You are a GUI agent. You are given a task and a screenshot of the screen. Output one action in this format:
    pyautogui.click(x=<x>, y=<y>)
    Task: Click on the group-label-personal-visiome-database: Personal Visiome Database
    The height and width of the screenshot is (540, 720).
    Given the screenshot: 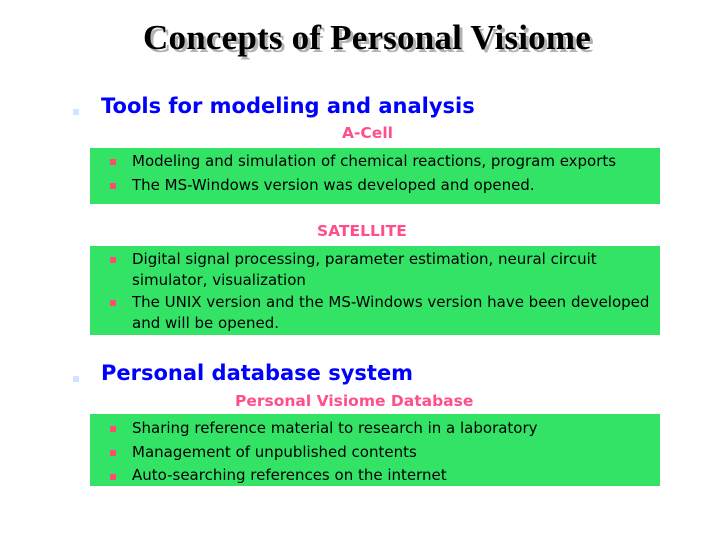 What is the action you would take?
    pyautogui.click(x=354, y=401)
    